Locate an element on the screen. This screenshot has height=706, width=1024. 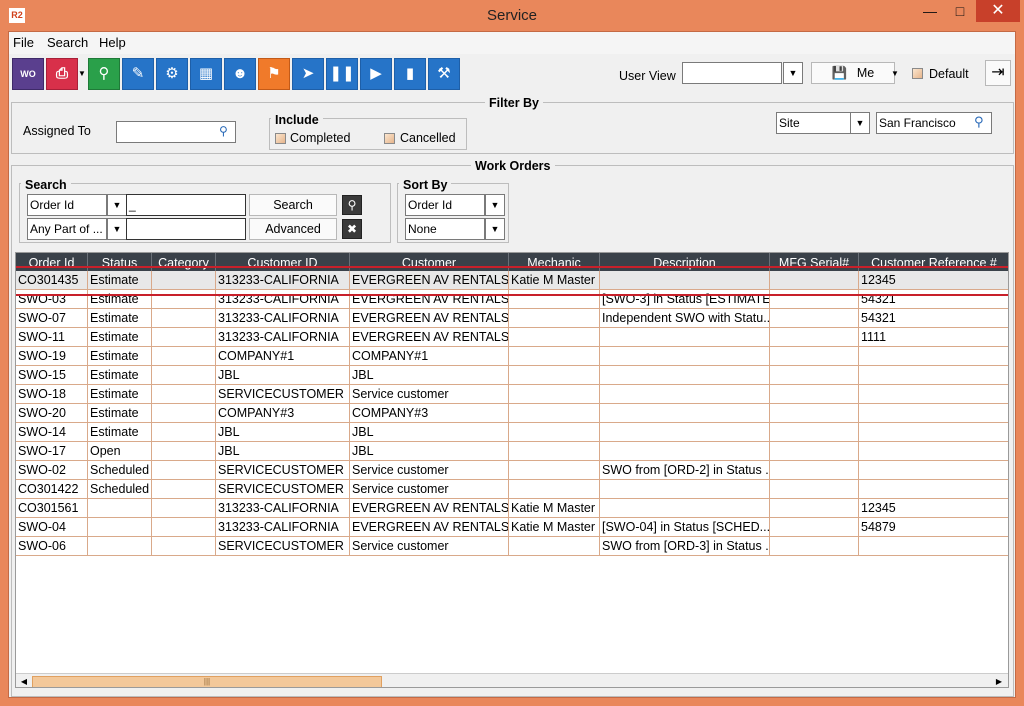
user-view-dropdown-icon: ▼ is located at coordinates (793, 73).